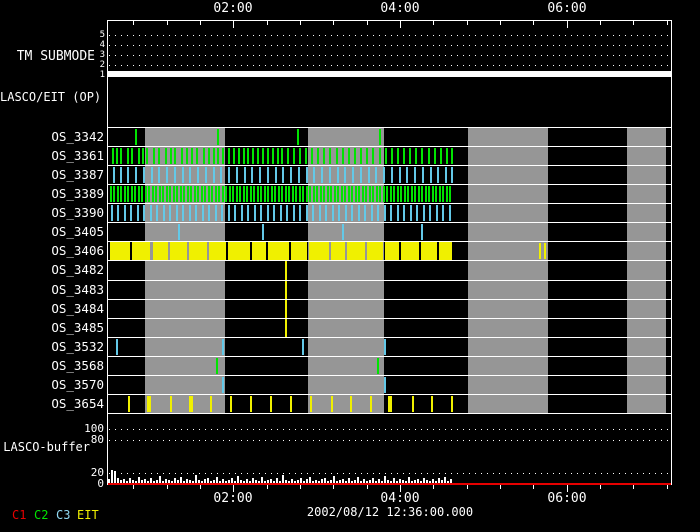 This screenshot has width=700, height=532. I want to click on time-label-top: 06:00, so click(567, 8).